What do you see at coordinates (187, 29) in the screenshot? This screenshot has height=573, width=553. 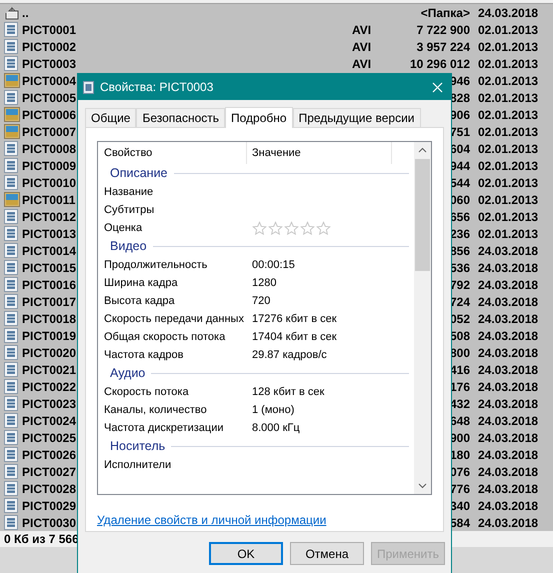 I see `file-name: PICT0001` at bounding box center [187, 29].